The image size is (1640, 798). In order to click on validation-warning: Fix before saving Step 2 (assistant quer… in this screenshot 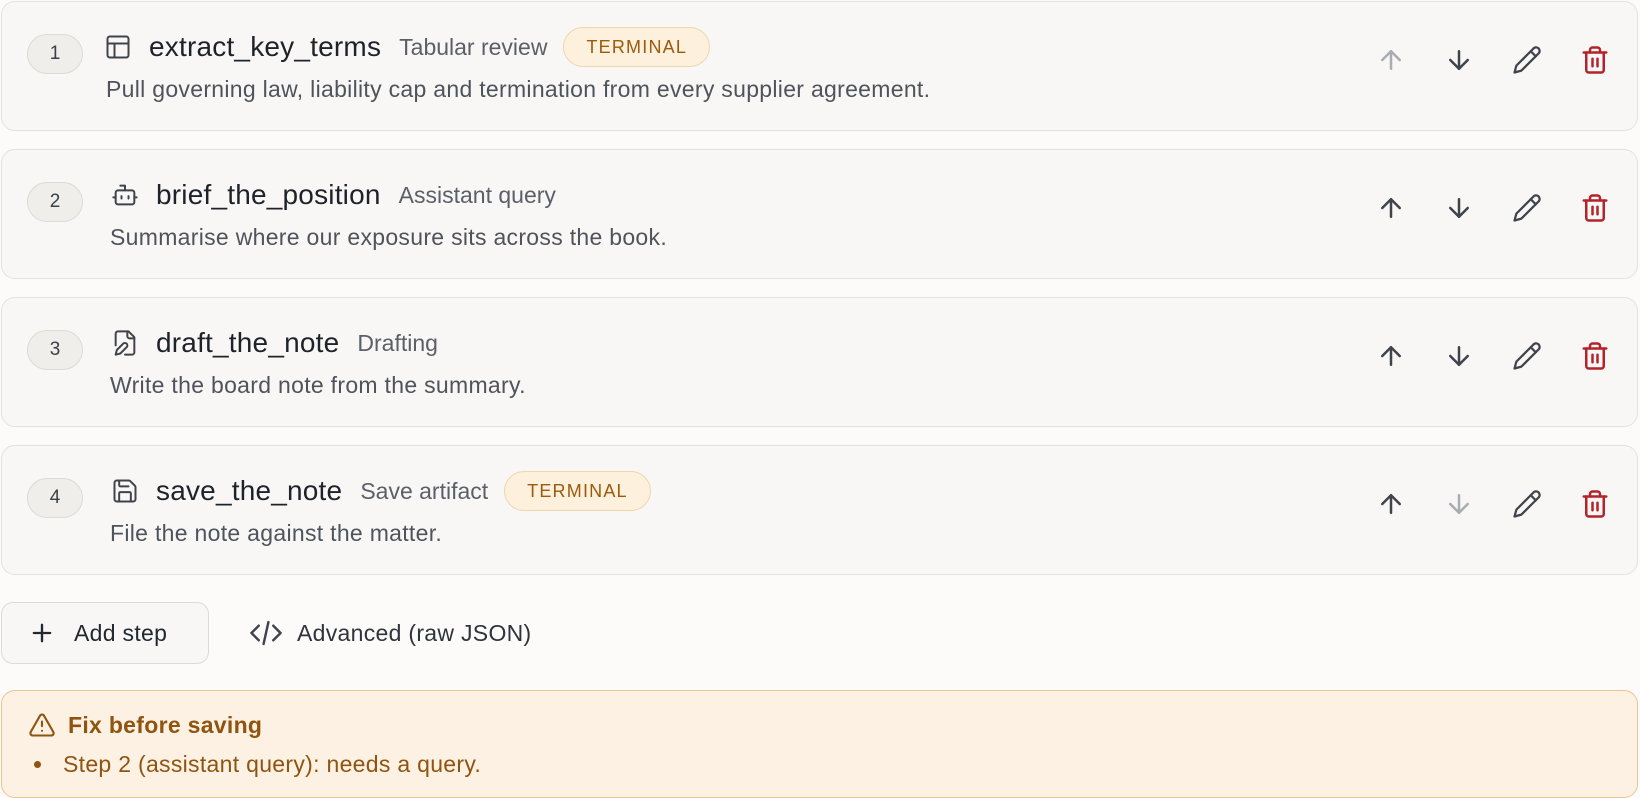, I will do `click(819, 744)`.